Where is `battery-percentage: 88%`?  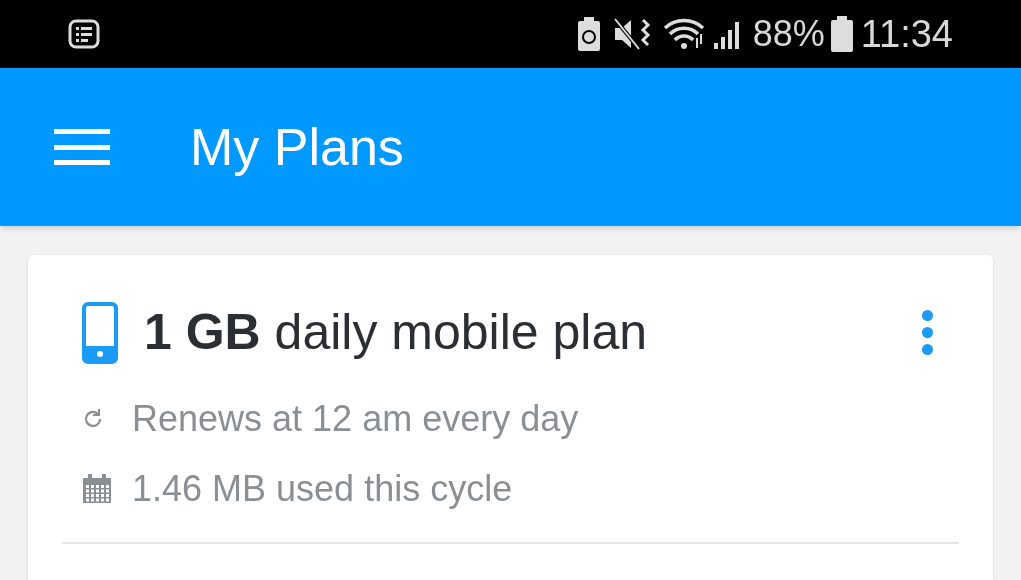 battery-percentage: 88% is located at coordinates (788, 34).